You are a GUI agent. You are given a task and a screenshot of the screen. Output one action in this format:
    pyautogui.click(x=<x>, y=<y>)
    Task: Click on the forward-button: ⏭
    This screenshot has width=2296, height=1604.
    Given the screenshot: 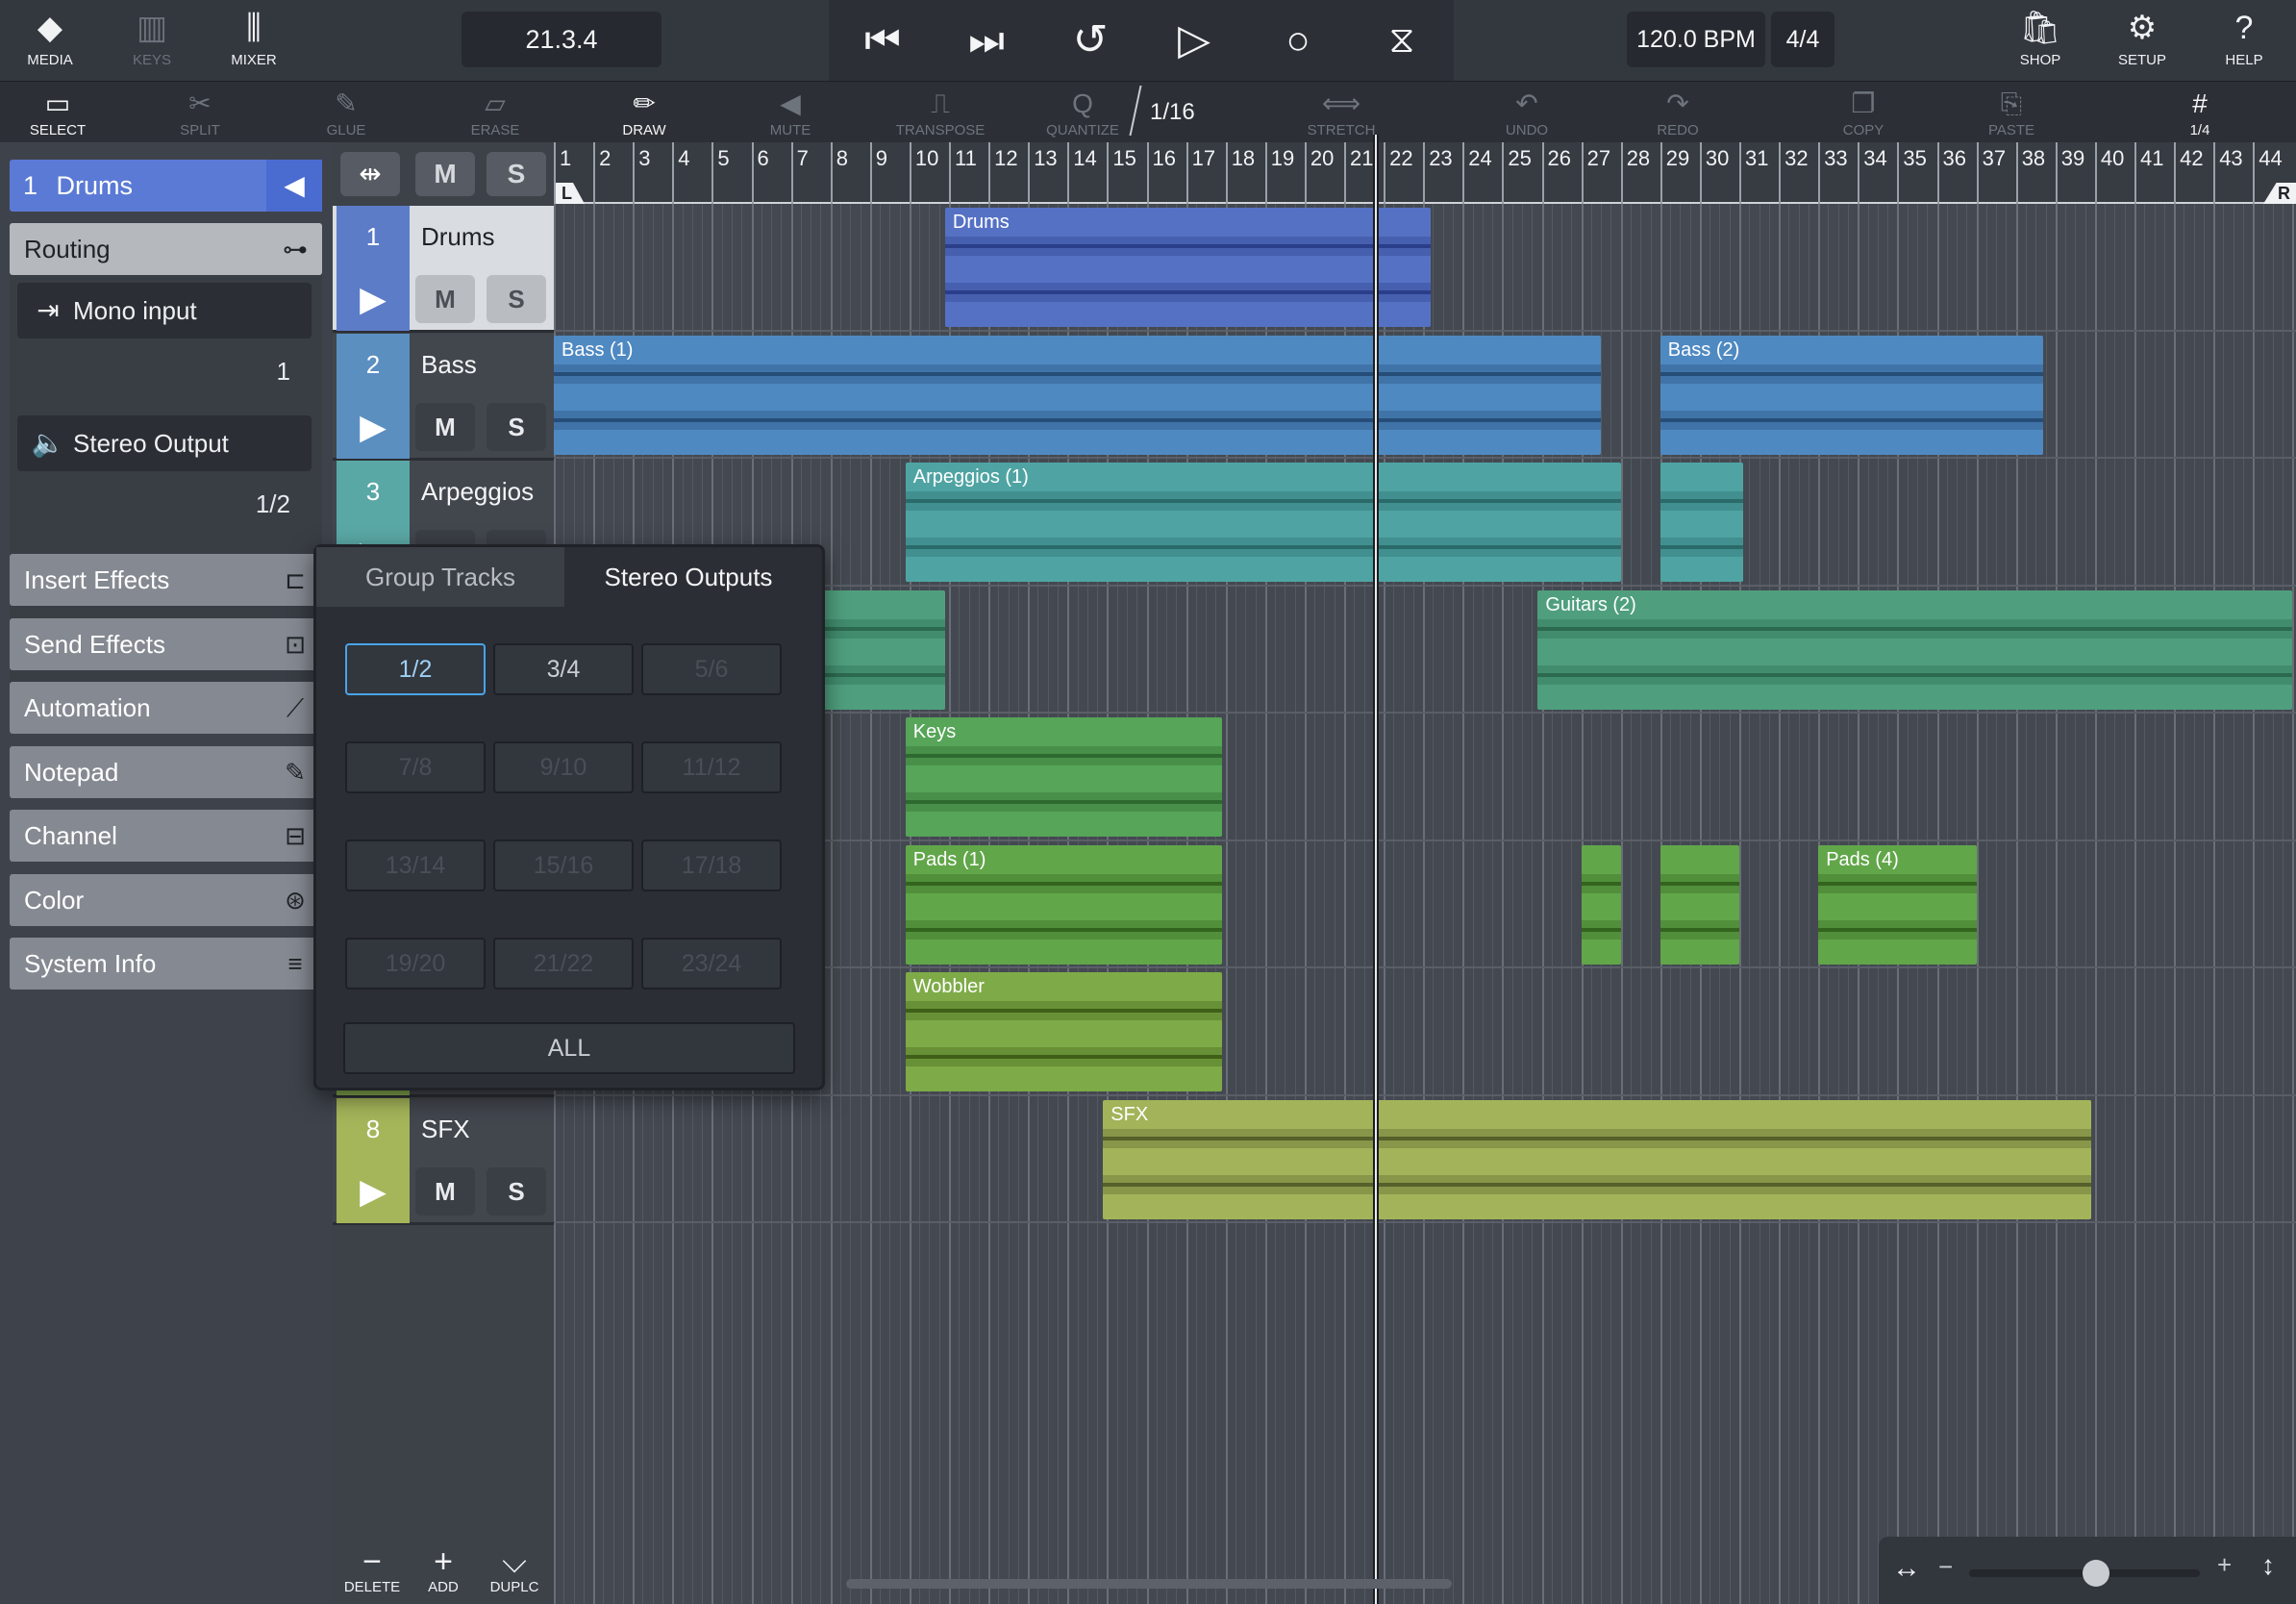 What is the action you would take?
    pyautogui.click(x=986, y=40)
    